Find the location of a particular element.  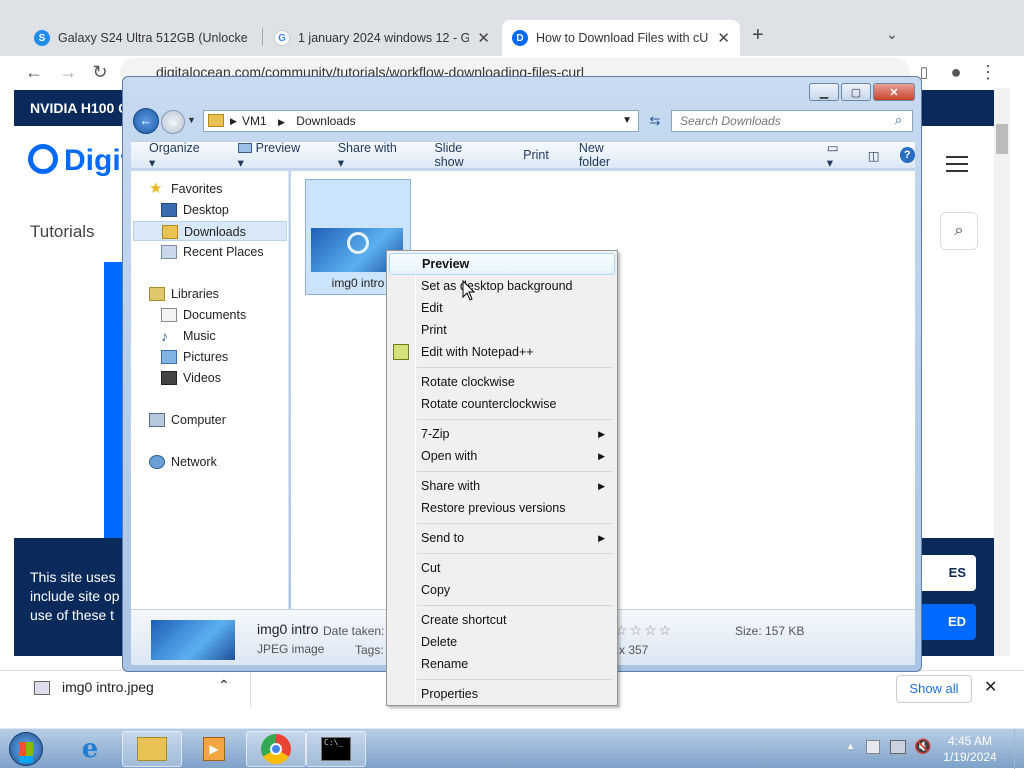

nav-libraries: Libraries is located at coordinates (184, 294).